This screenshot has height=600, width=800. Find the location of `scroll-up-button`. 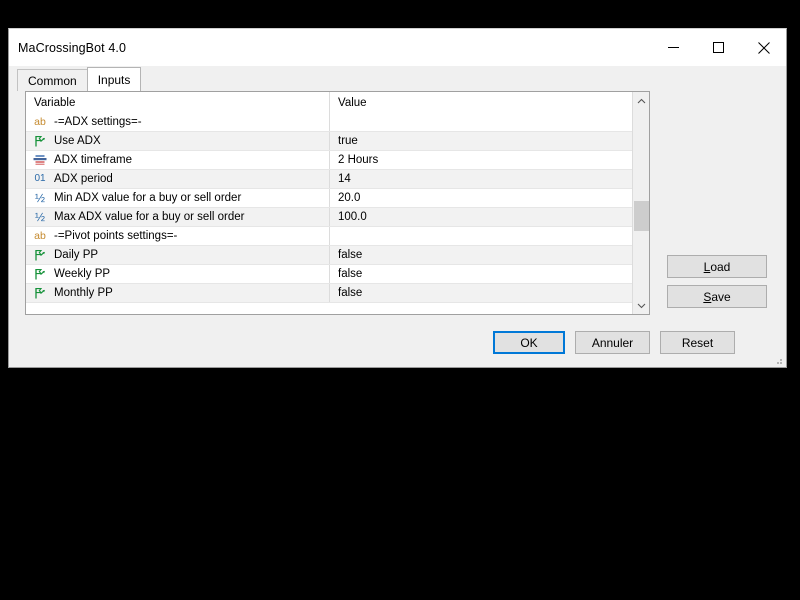

scroll-up-button is located at coordinates (641, 100).